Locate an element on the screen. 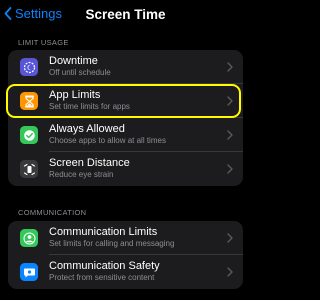 This screenshot has width=320, height=300. checkmark-icon is located at coordinates (29, 135).